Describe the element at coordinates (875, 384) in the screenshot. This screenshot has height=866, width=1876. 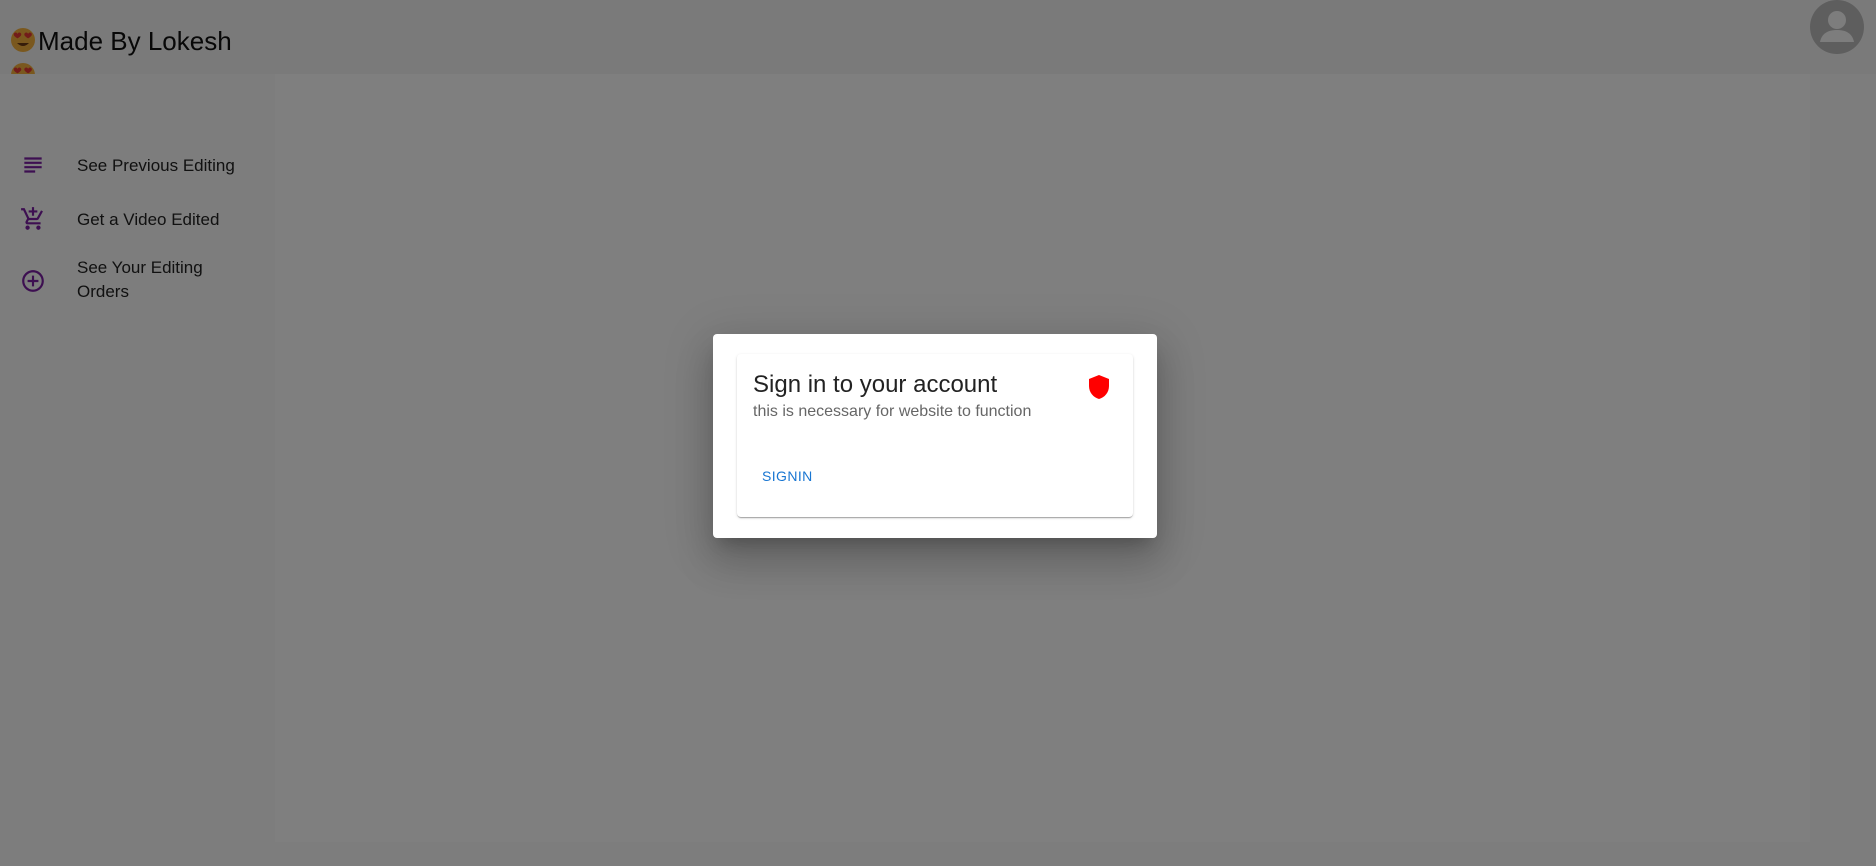
I see `dialog-title: Sign in to your account` at that location.